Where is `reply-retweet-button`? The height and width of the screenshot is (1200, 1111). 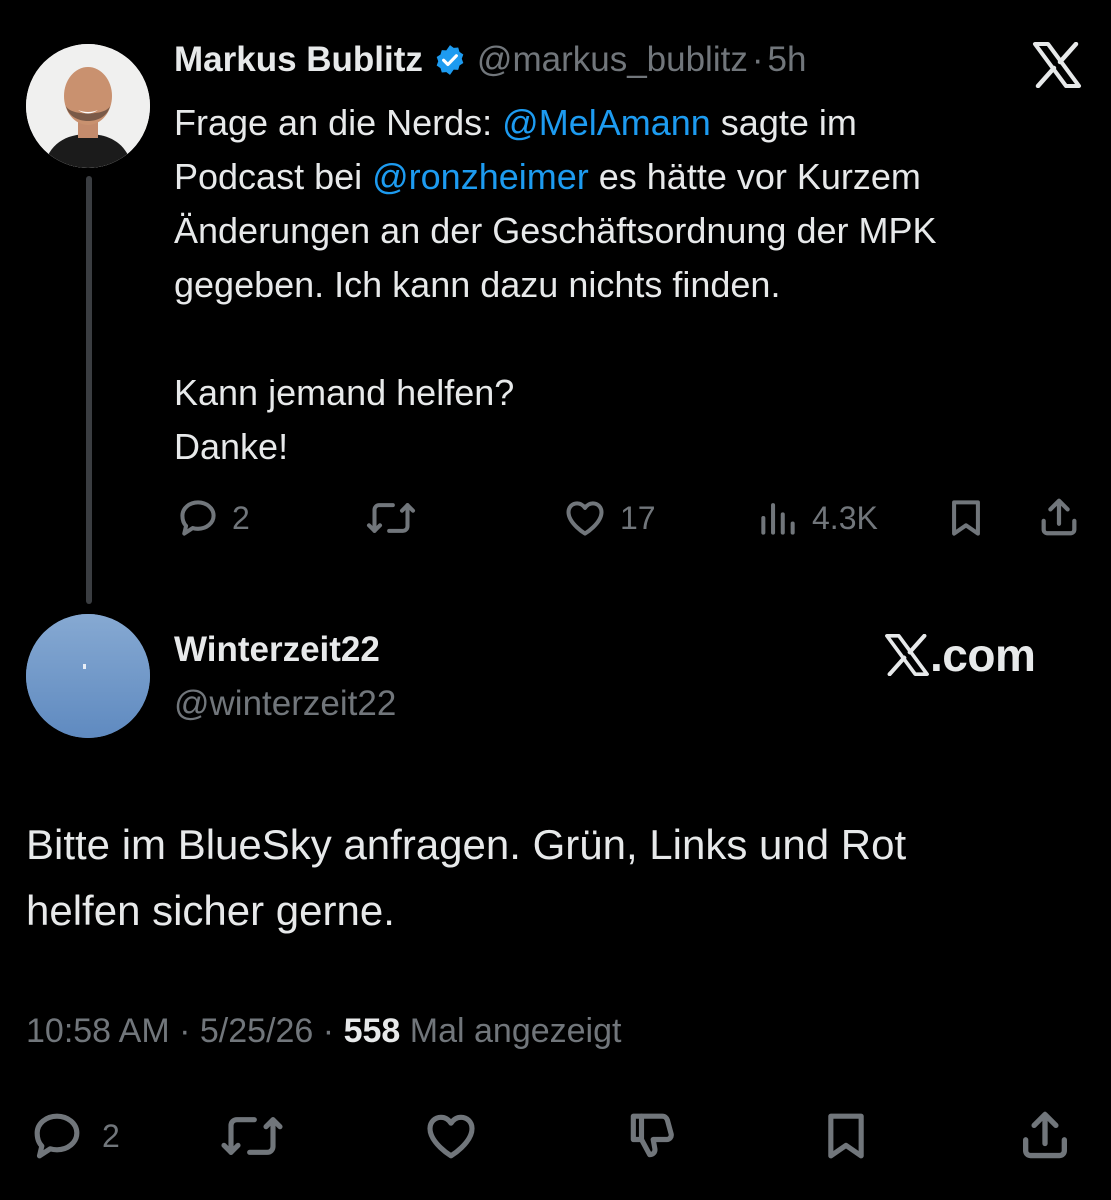 reply-retweet-button is located at coordinates (252, 1138).